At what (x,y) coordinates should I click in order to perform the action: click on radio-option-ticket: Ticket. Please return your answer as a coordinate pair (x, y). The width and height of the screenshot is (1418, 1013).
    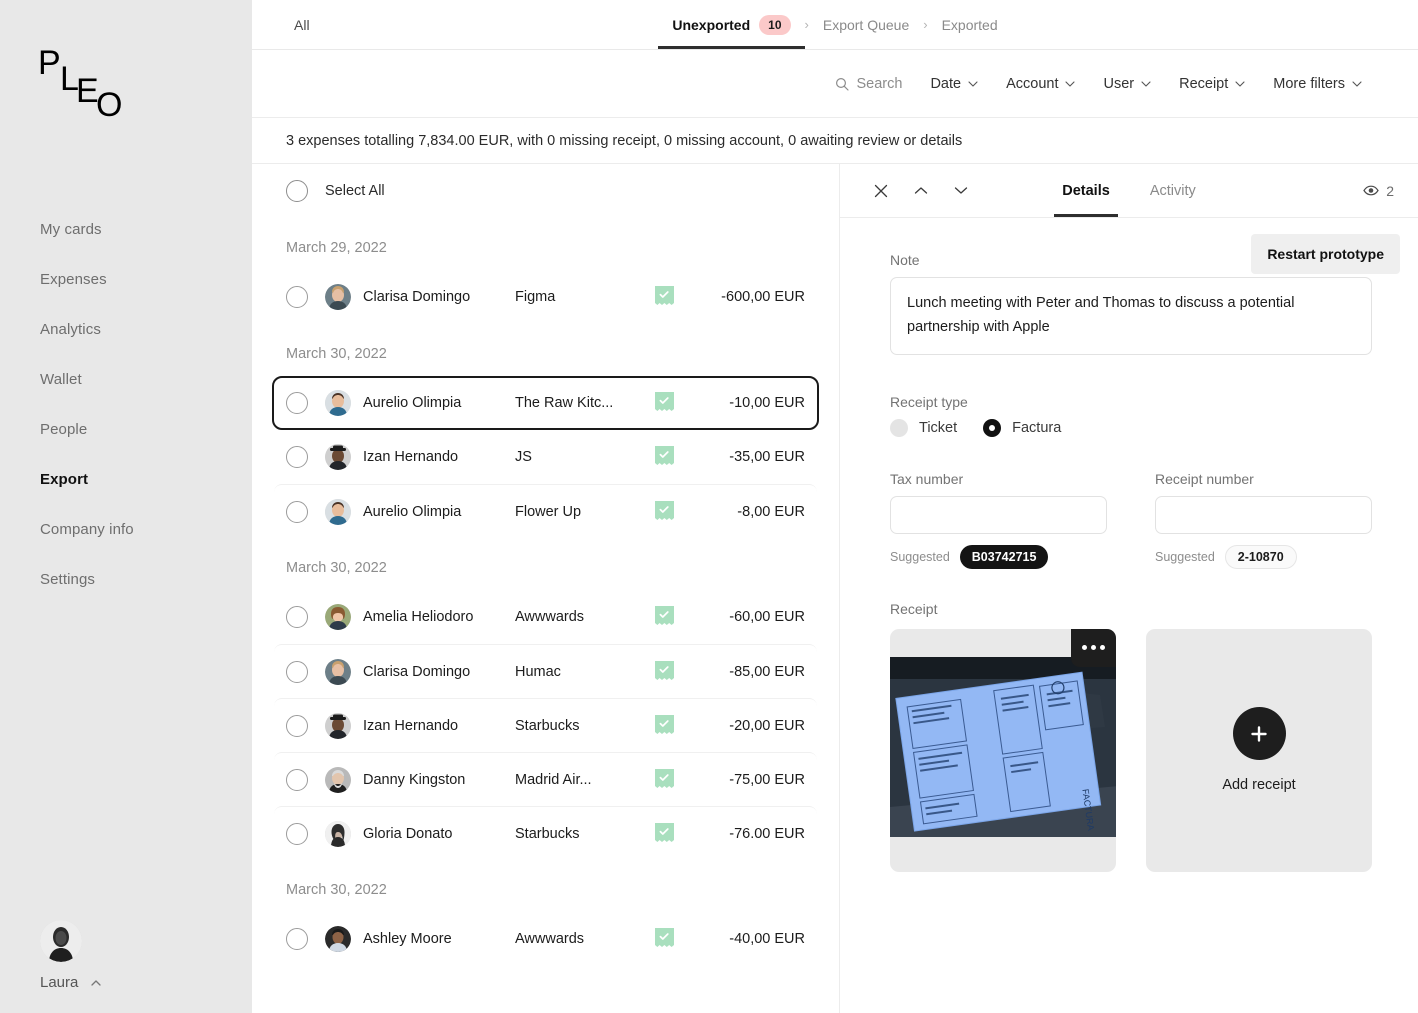
    Looking at the image, I should click on (923, 427).